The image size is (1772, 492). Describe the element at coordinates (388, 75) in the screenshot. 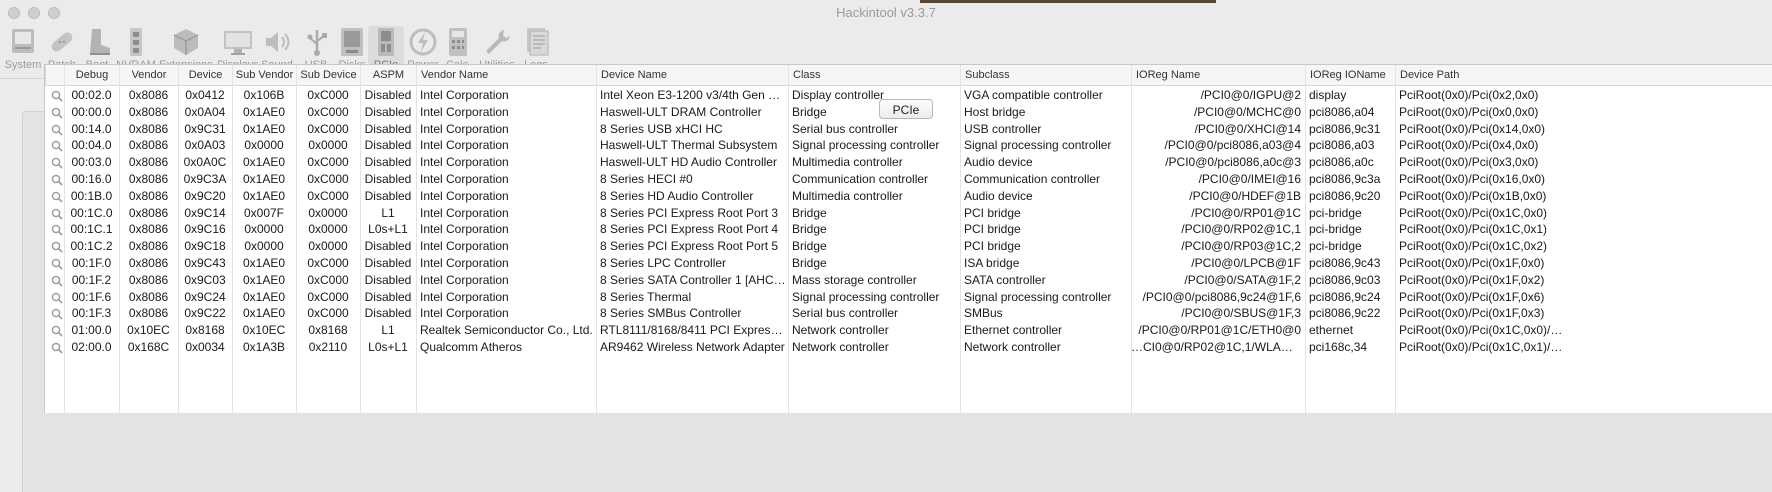

I see `column-header: ASPM` at that location.